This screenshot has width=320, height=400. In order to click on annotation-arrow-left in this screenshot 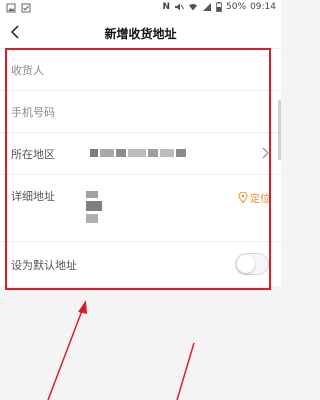, I will do `click(67, 350)`.